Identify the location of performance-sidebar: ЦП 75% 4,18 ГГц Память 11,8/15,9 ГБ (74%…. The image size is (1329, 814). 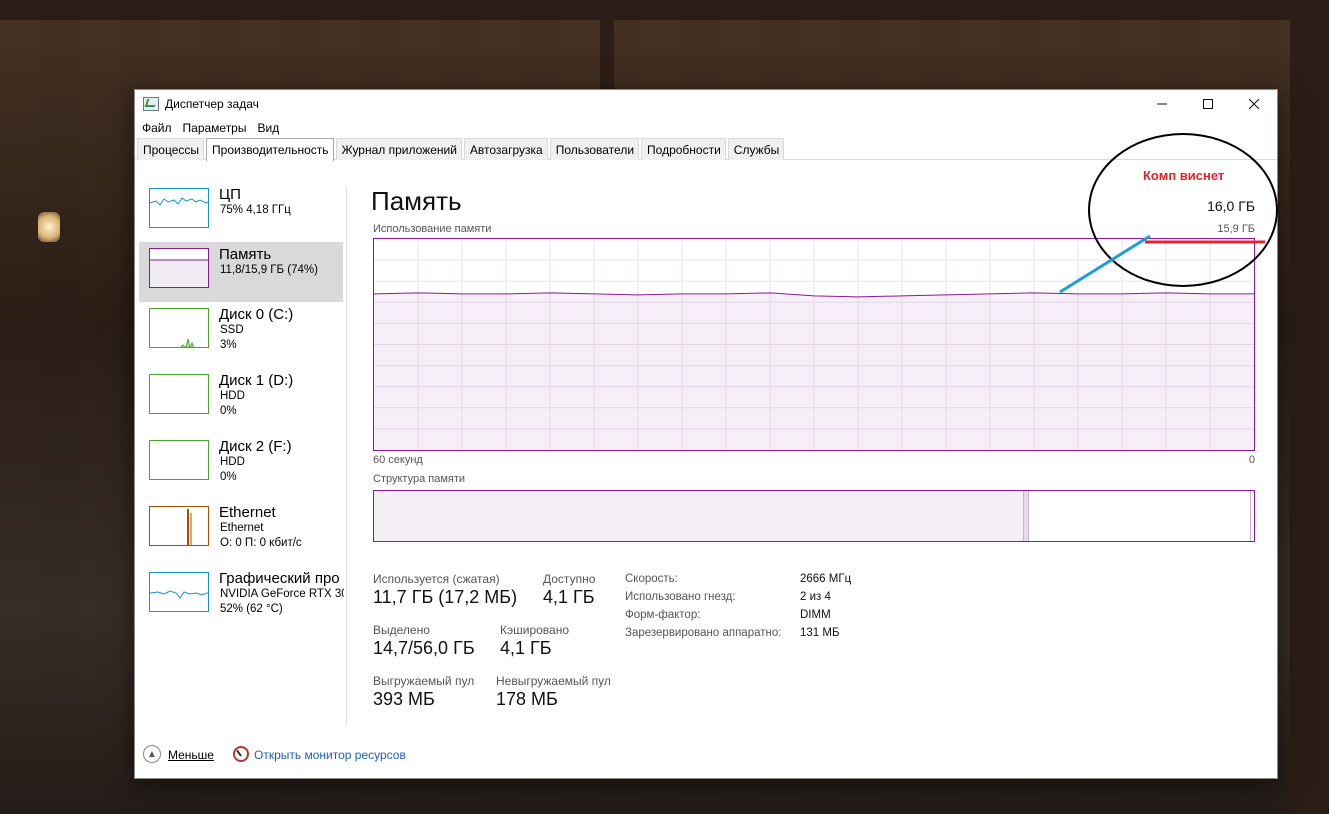
(241, 462).